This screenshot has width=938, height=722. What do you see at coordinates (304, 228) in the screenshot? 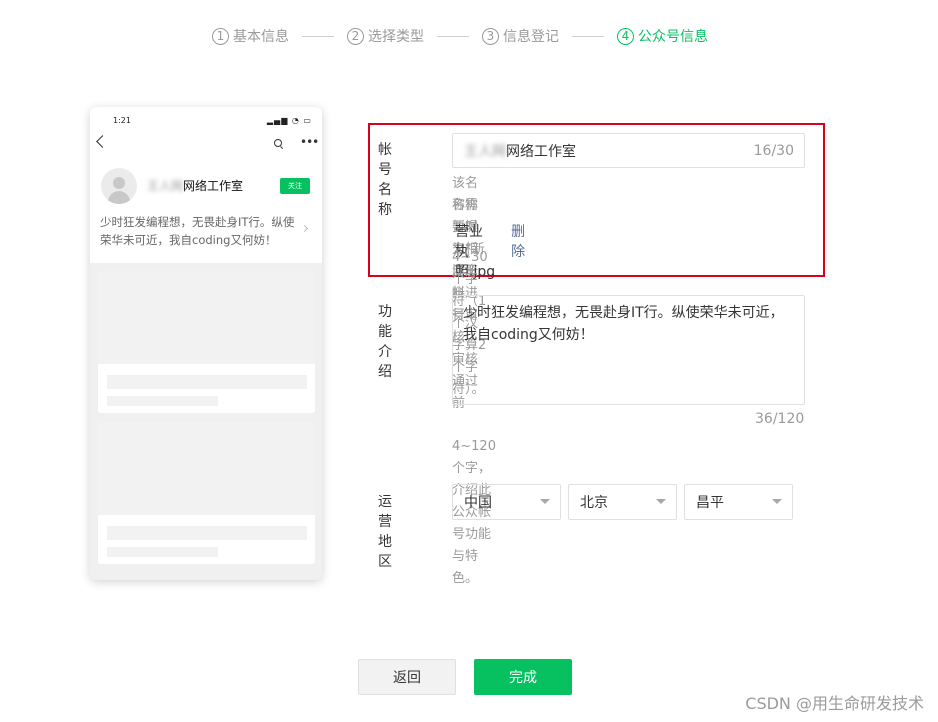
I see `chevron-right-icon` at bounding box center [304, 228].